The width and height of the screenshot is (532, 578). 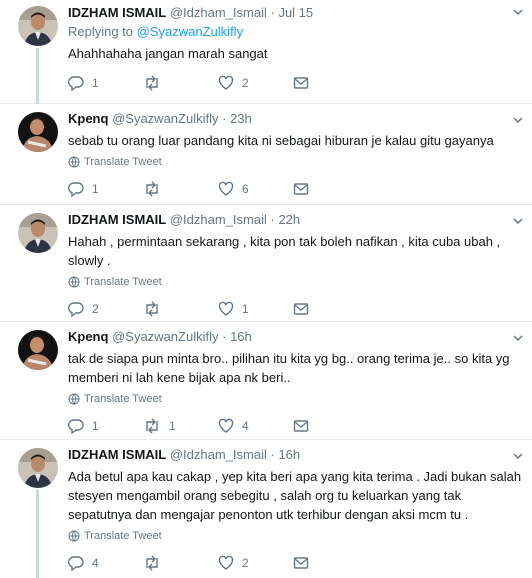 What do you see at coordinates (245, 563) in the screenshot?
I see `like-count: 2` at bounding box center [245, 563].